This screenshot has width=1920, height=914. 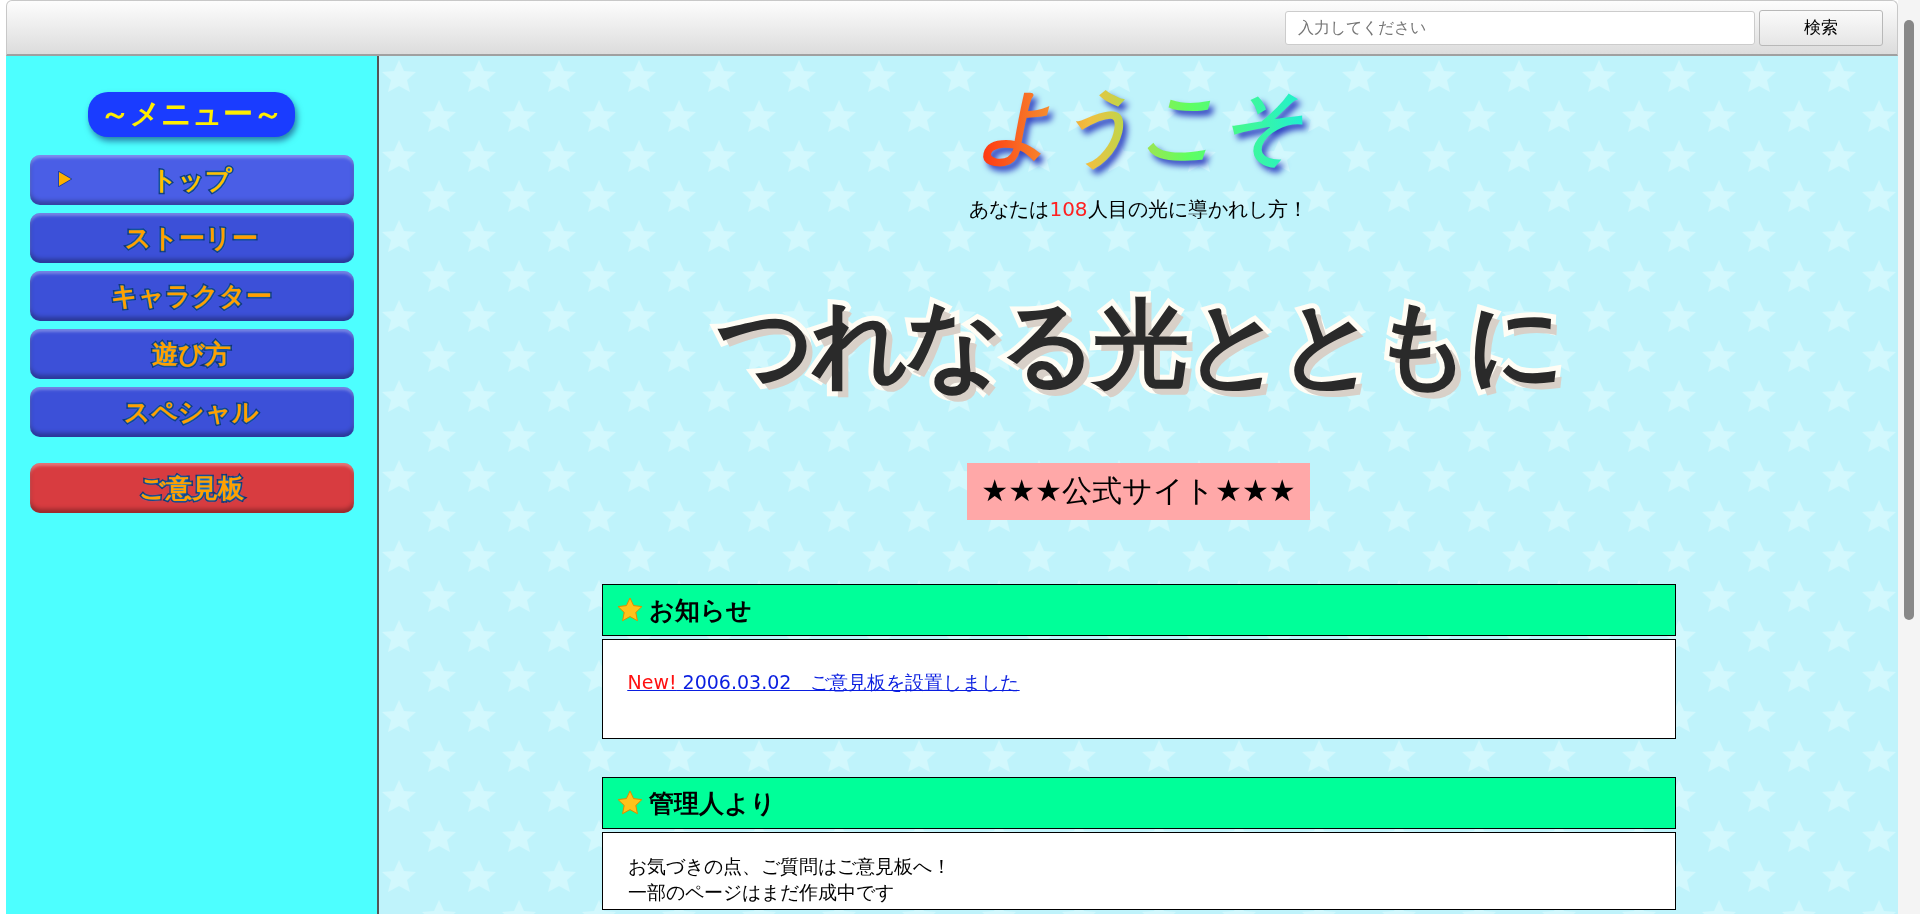 I want to click on menu-button: ご意見板, so click(x=191, y=488).